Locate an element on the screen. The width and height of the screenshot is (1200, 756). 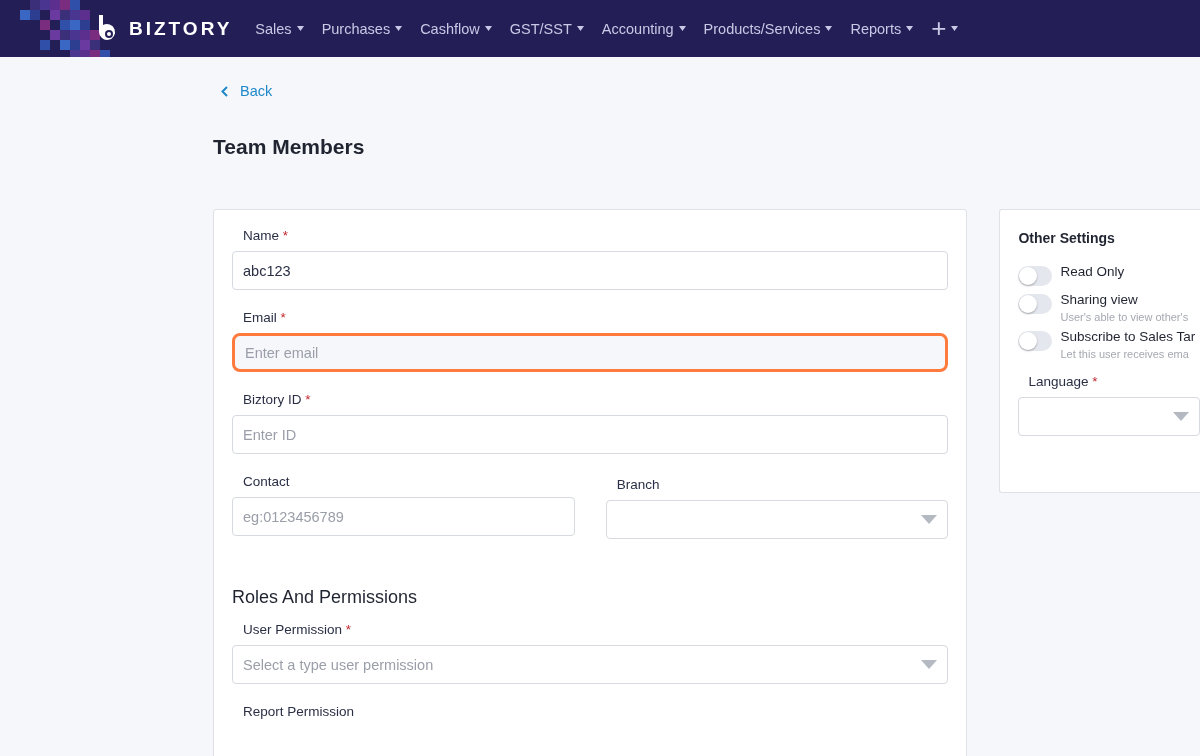
back-link: Back is located at coordinates (247, 91).